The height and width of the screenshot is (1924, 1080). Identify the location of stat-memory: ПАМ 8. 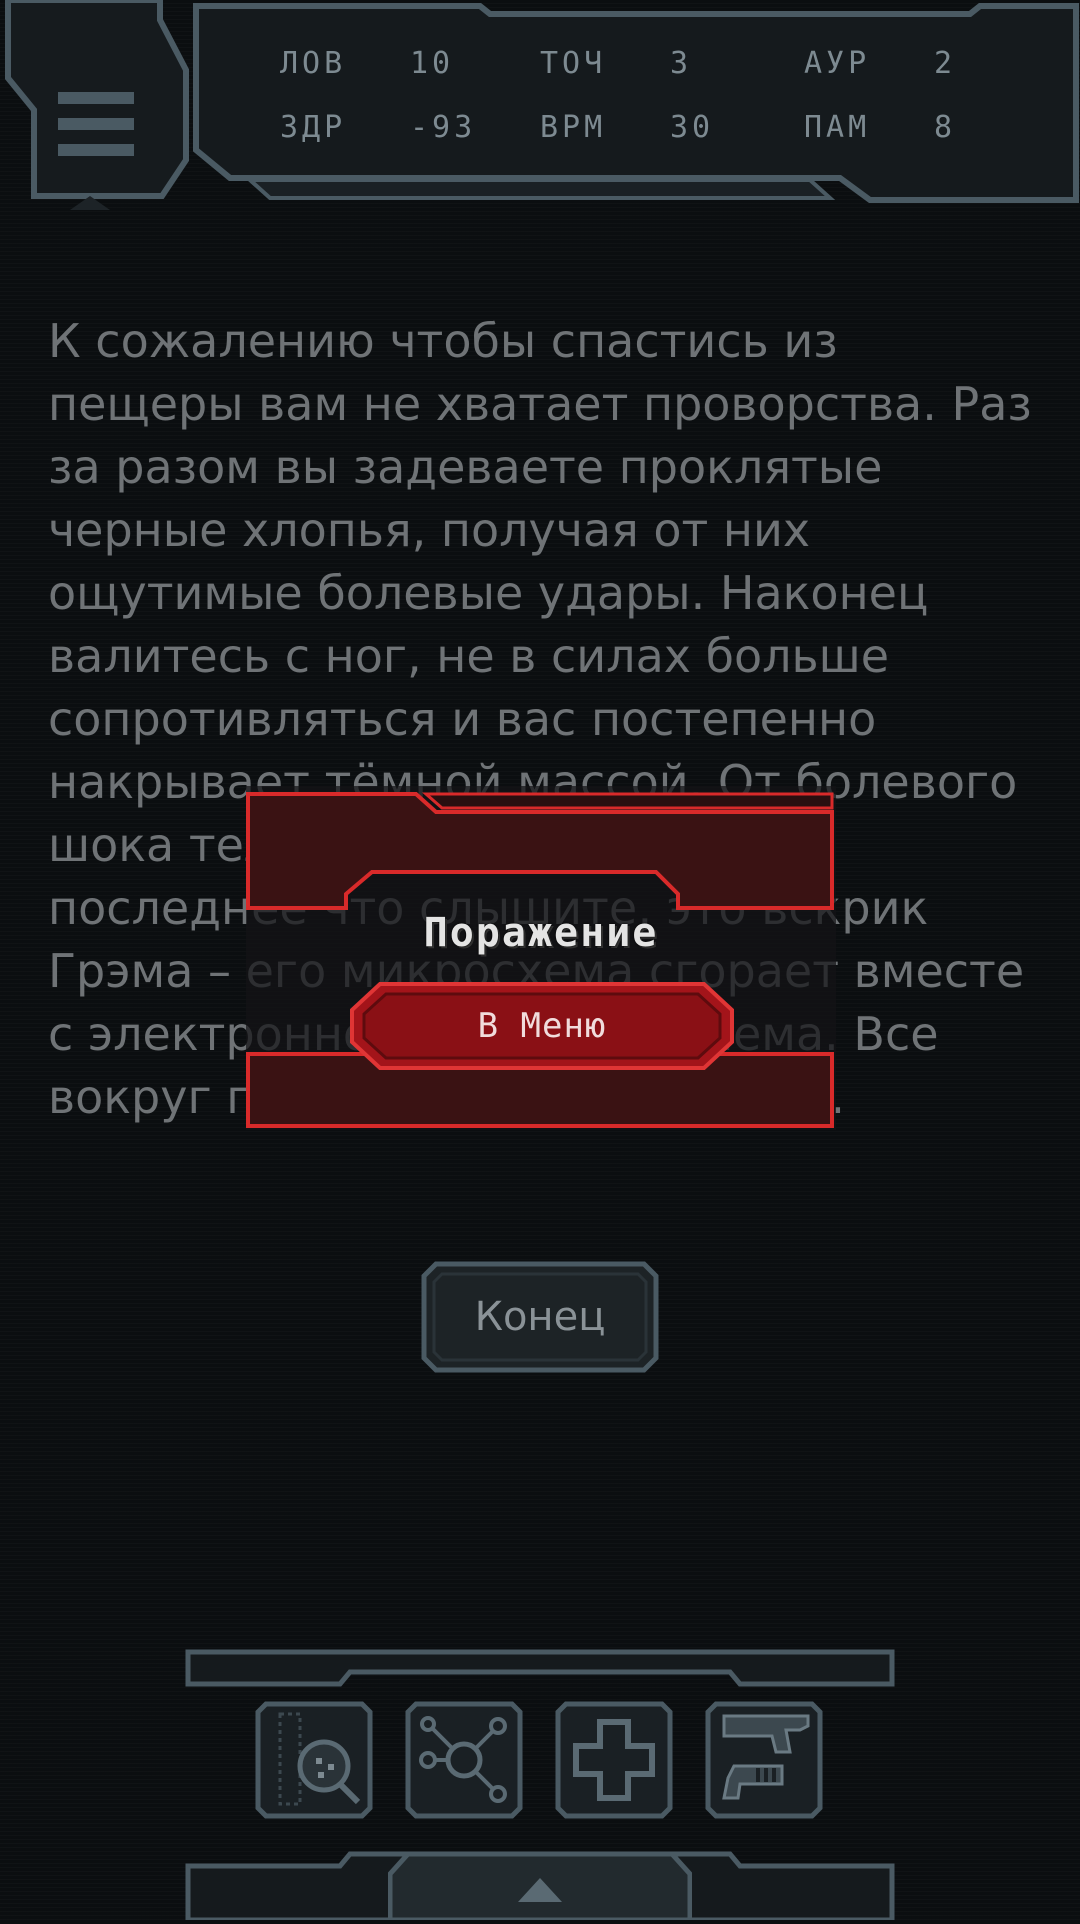
(880, 127).